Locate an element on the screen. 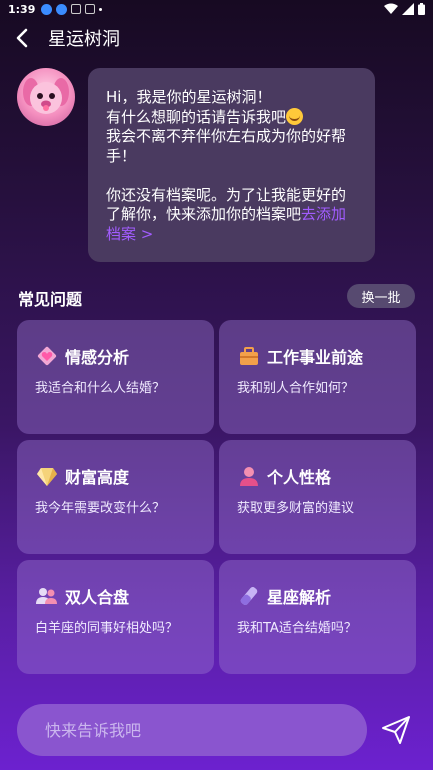 Image resolution: width=433 pixels, height=770 pixels. greeting-text: 有什么想聊的话请告诉我吧 is located at coordinates (196, 116).